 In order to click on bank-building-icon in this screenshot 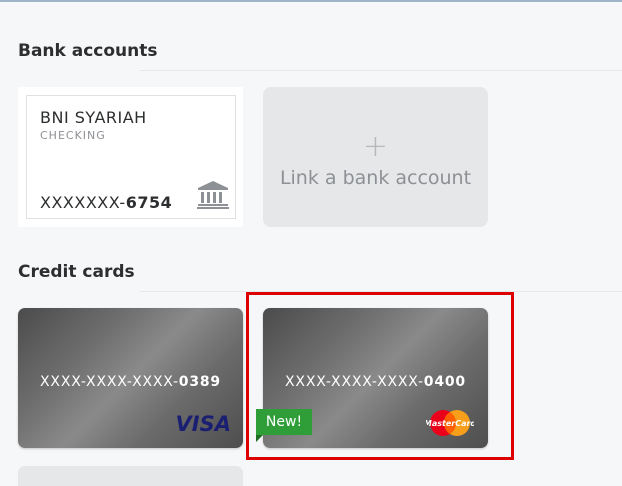, I will do `click(213, 195)`.